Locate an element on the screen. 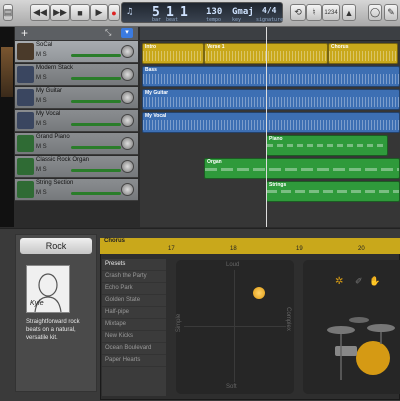 The image size is (400, 401). add-track-button: + is located at coordinates (24, 33).